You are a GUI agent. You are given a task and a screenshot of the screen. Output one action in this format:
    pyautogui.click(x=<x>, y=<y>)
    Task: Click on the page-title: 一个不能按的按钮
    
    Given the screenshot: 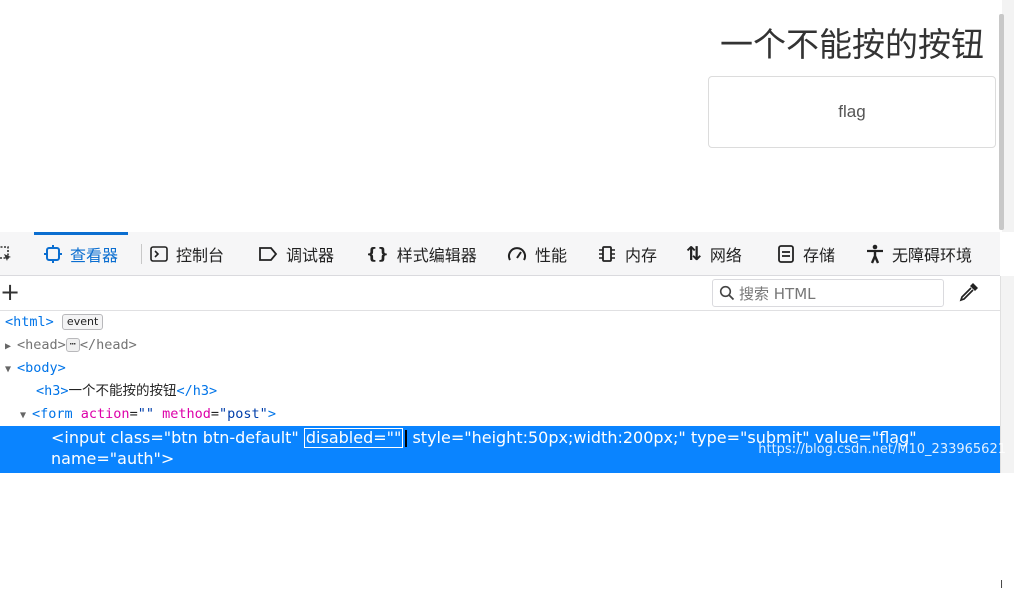 What is the action you would take?
    pyautogui.click(x=852, y=44)
    